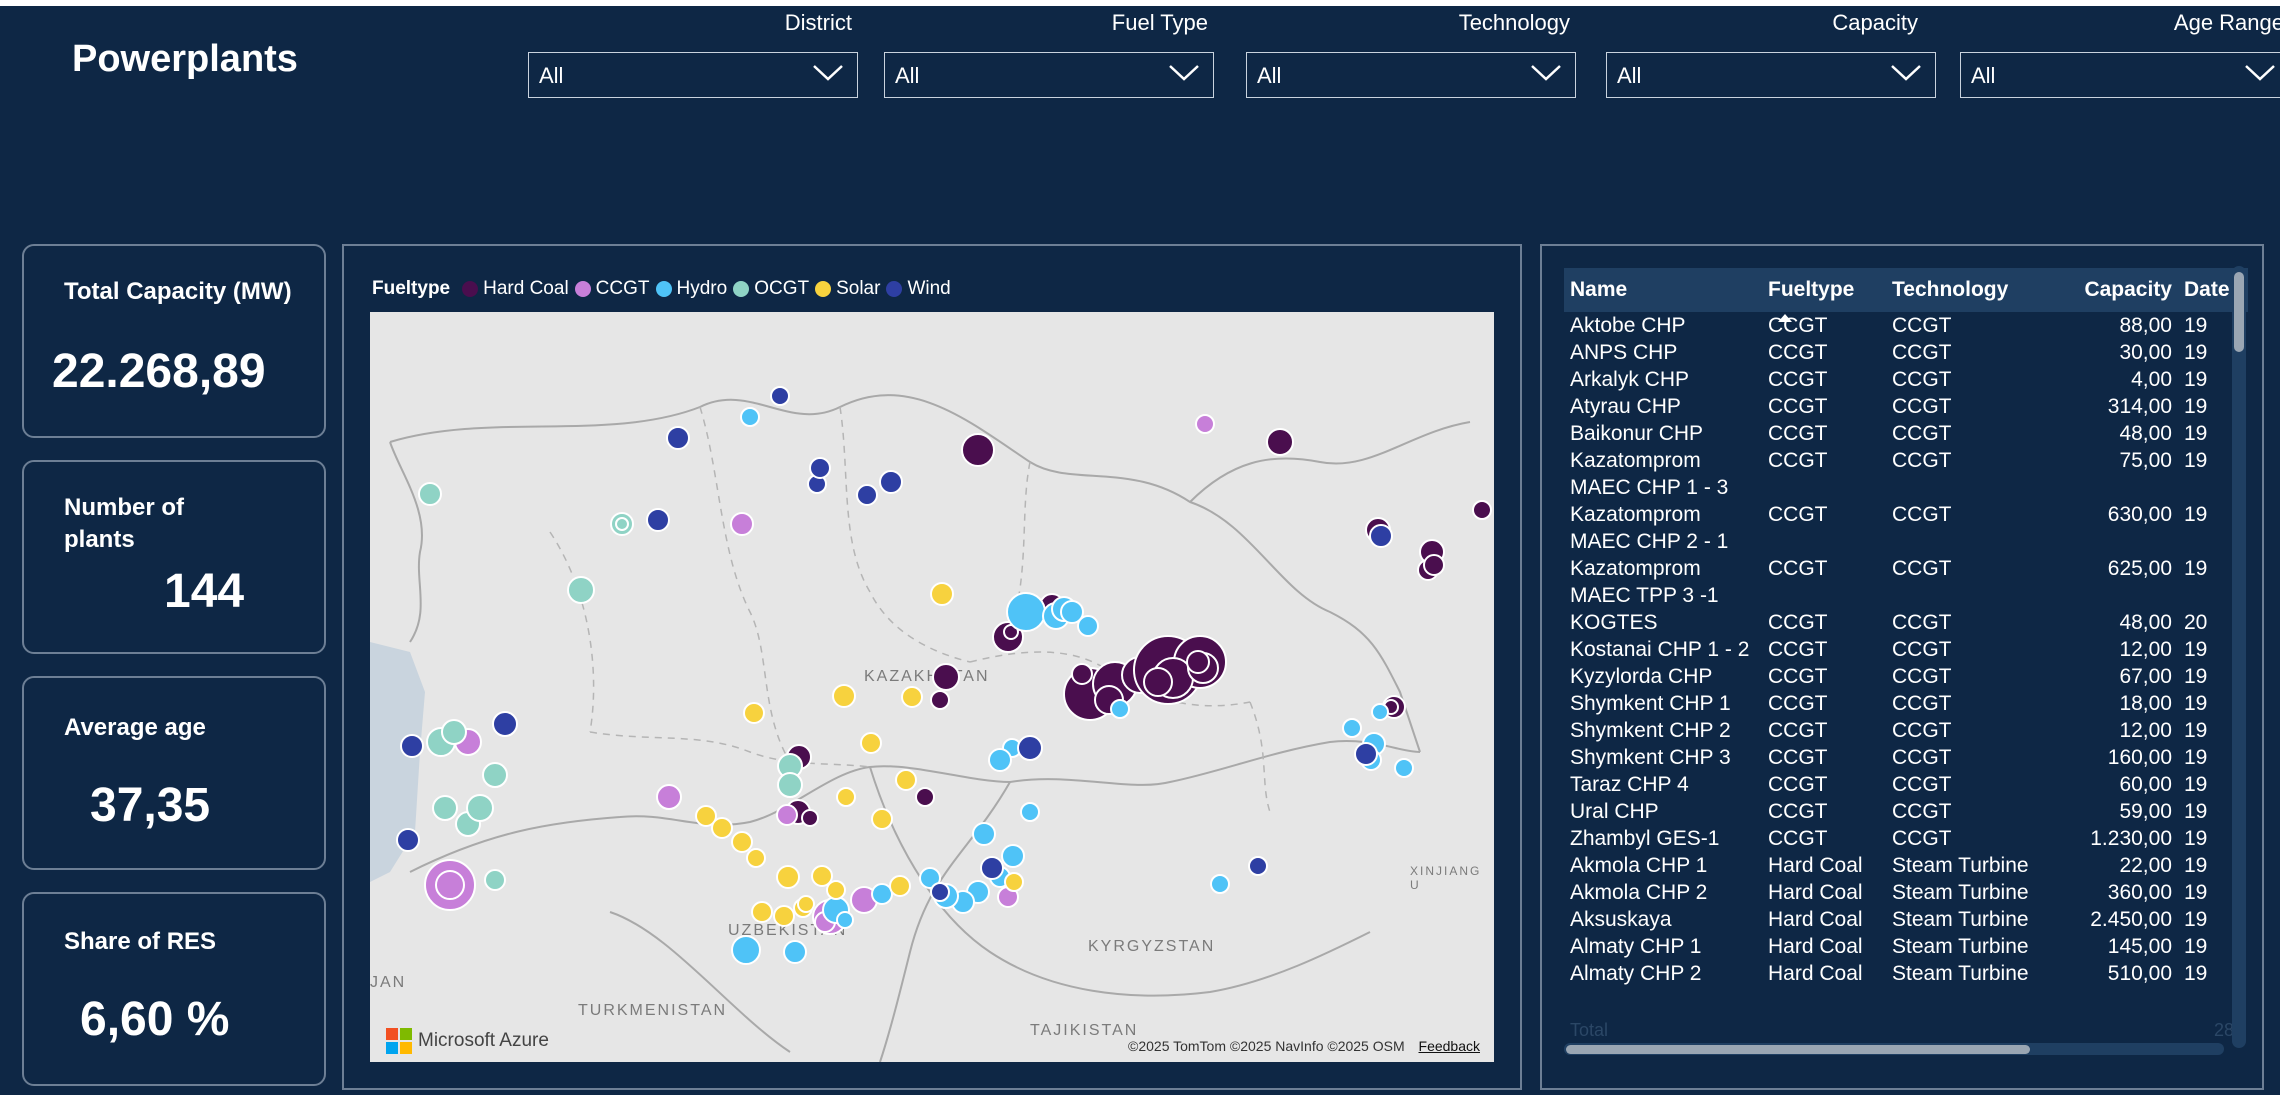 Image resolution: width=2280 pixels, height=1095 pixels. What do you see at coordinates (2239, 657) in the screenshot?
I see `vertical-scrollbar` at bounding box center [2239, 657].